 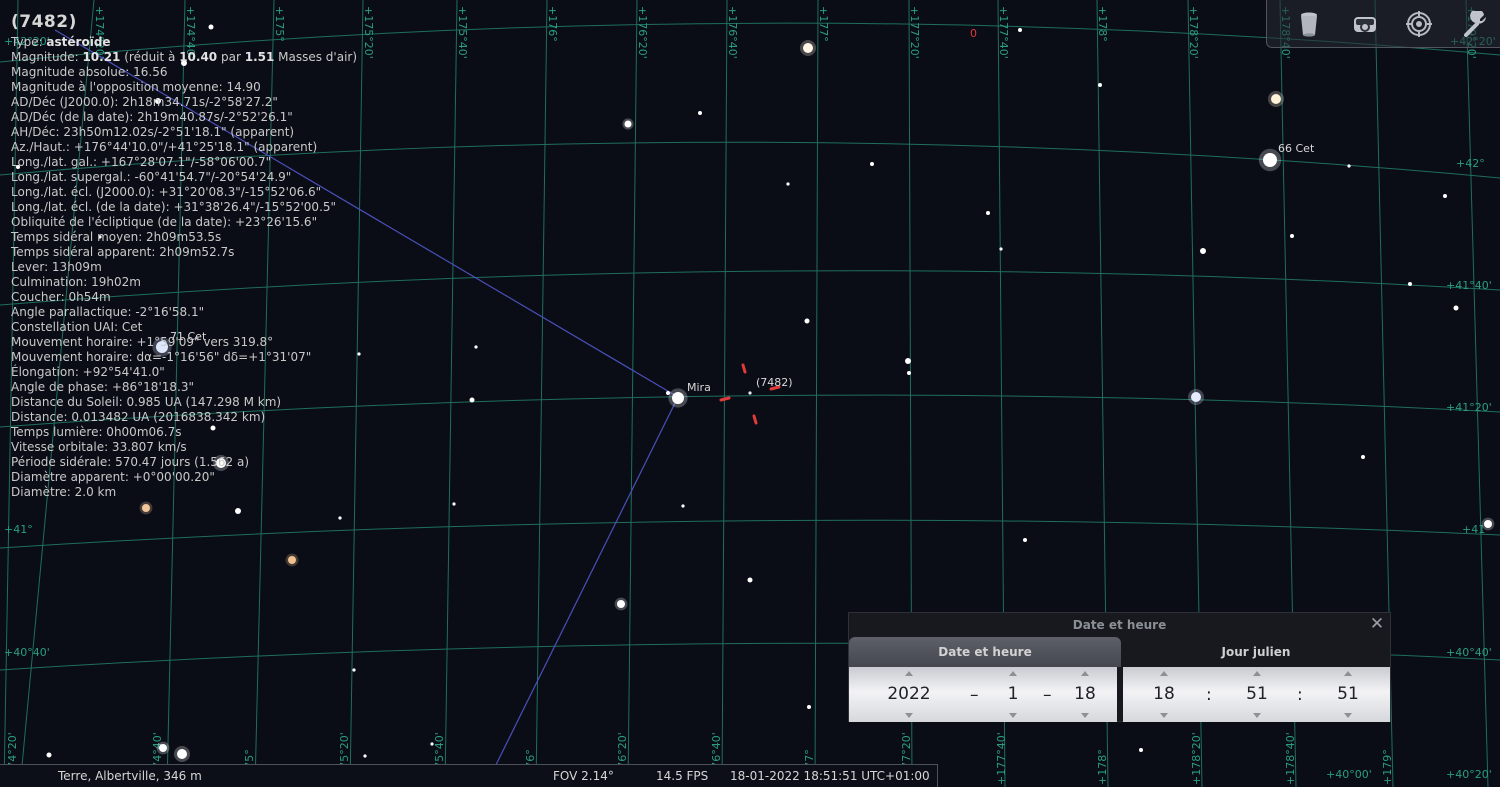 I want to click on close-icon: ✕, so click(x=1377, y=624).